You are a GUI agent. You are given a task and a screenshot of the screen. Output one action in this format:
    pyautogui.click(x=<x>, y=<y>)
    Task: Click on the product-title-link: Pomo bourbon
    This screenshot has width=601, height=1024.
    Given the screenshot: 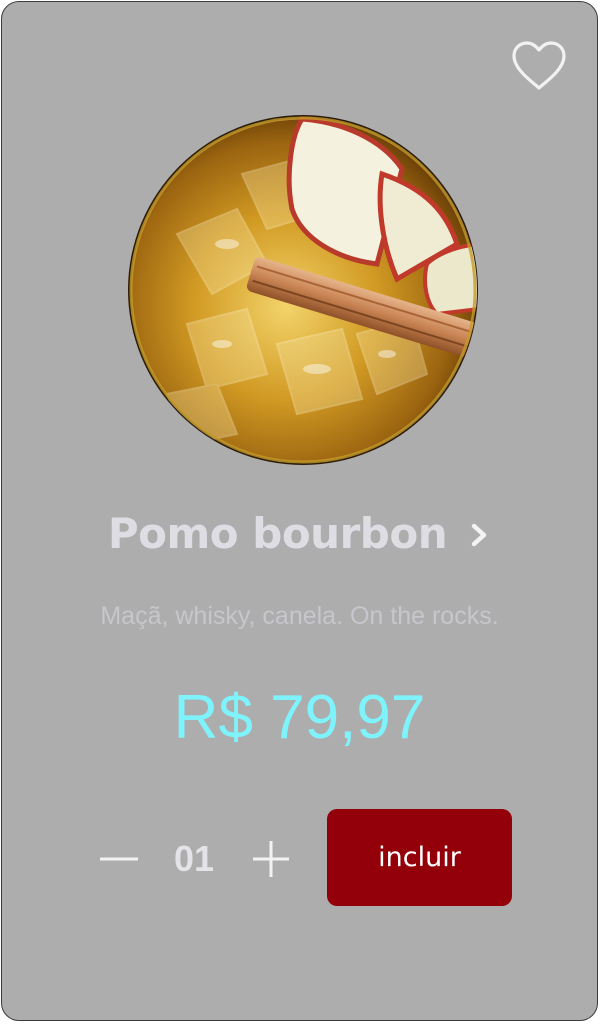 What is the action you would take?
    pyautogui.click(x=299, y=533)
    